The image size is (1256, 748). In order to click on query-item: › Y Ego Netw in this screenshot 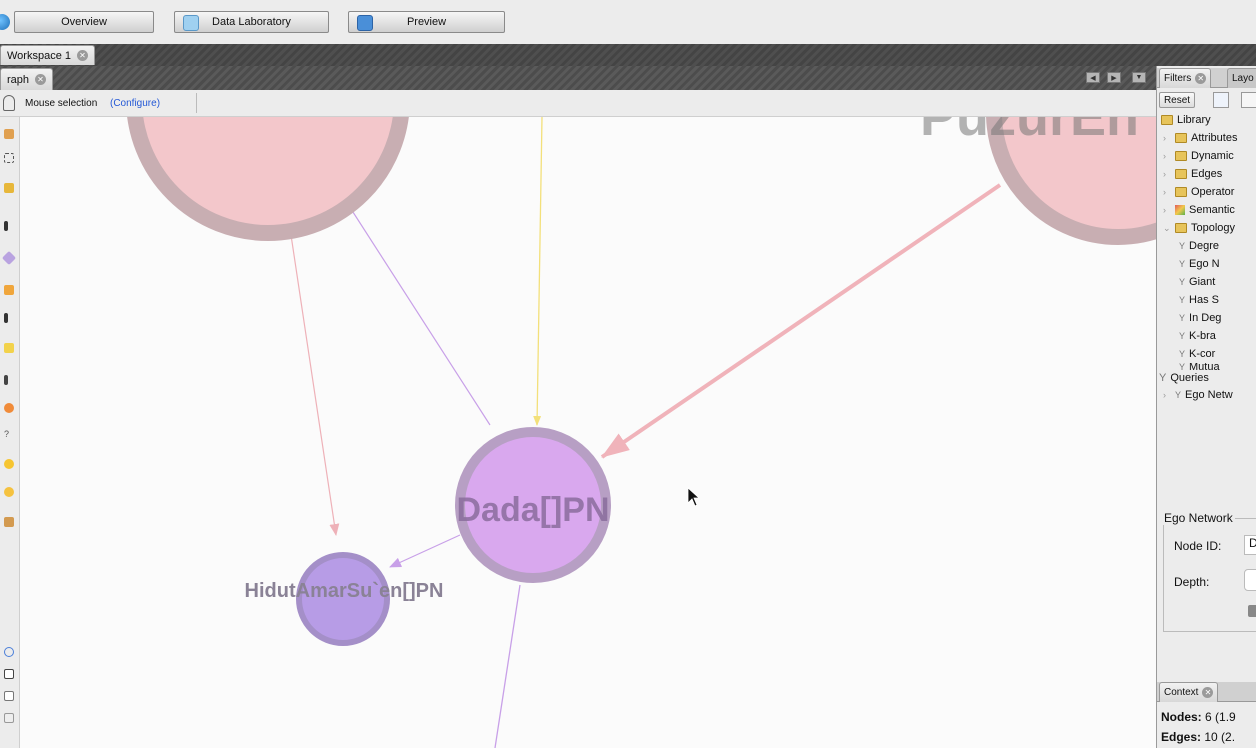, I will do `click(1198, 395)`.